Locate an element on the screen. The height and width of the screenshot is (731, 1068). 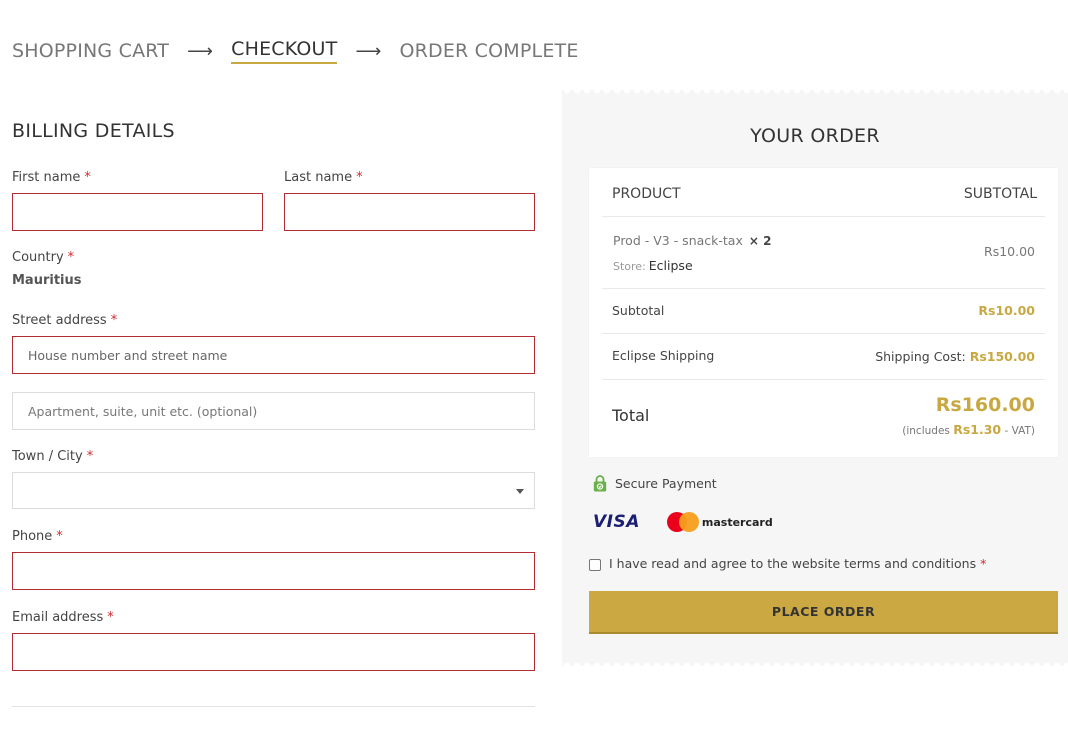
last-name-label: Last name * is located at coordinates (323, 177).